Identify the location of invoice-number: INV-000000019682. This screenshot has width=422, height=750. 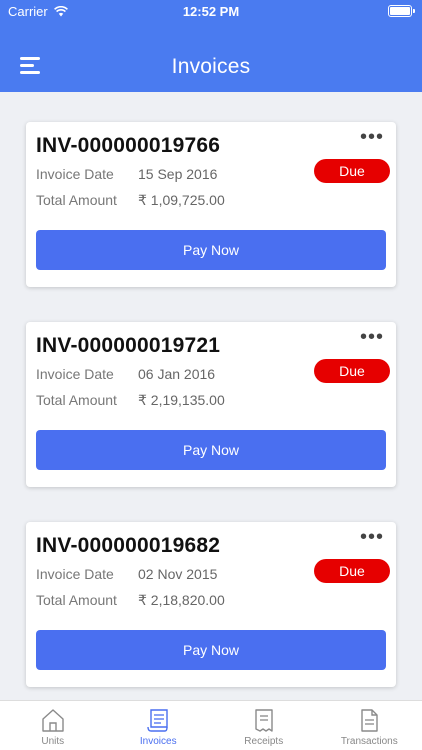
(128, 545).